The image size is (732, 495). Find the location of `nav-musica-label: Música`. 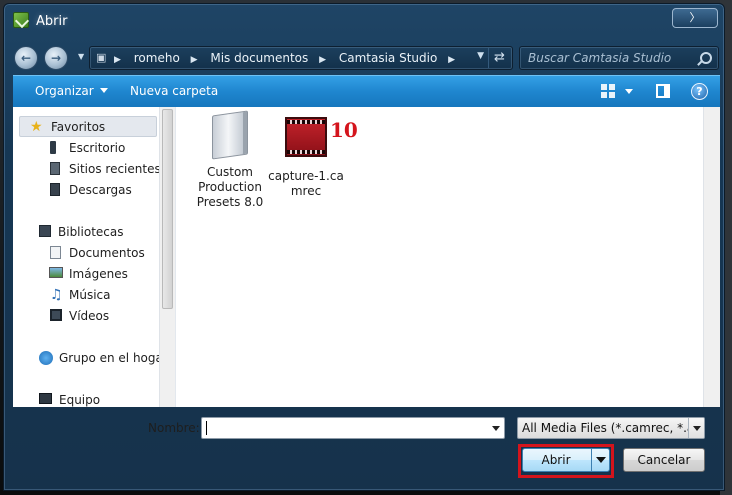

nav-musica-label: Música is located at coordinates (90, 295).